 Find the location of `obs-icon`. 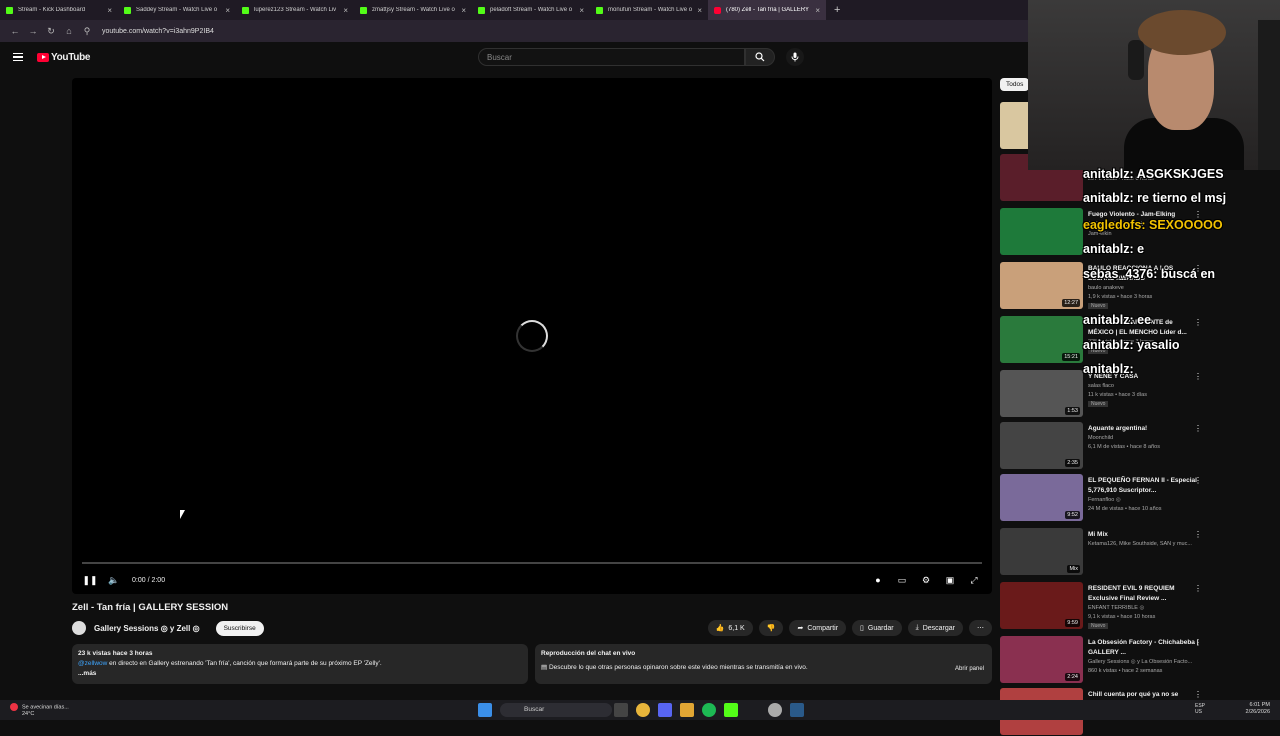

obs-icon is located at coordinates (775, 710).